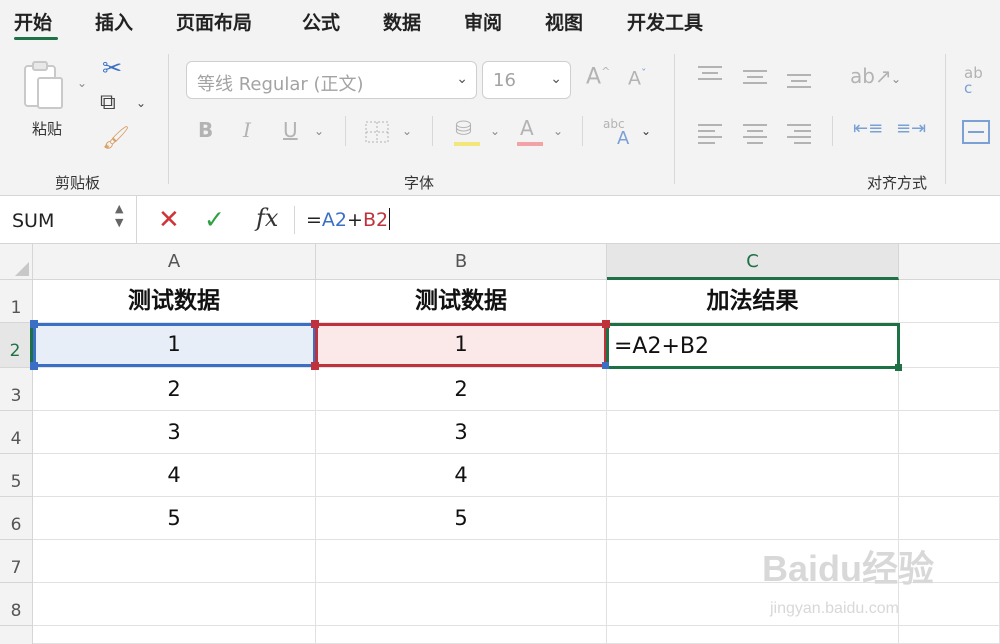  Describe the element at coordinates (461, 475) in the screenshot. I see `cell-b5: 4` at that location.